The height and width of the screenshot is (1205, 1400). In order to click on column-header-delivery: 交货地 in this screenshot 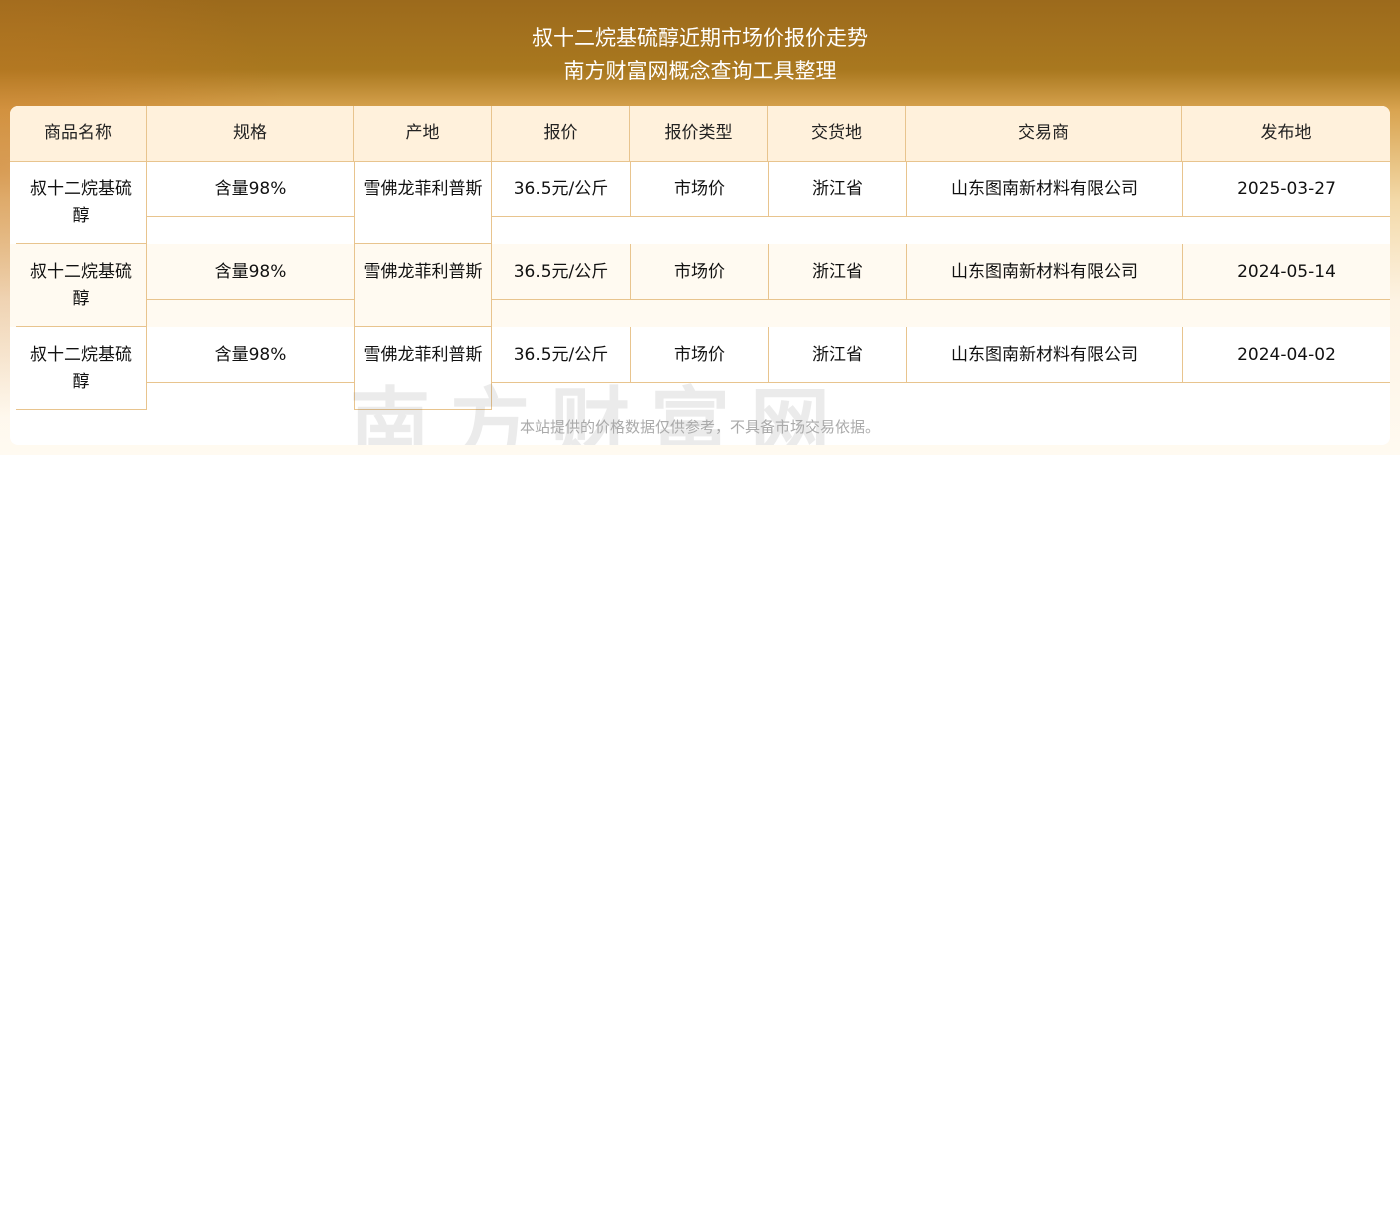, I will do `click(837, 133)`.